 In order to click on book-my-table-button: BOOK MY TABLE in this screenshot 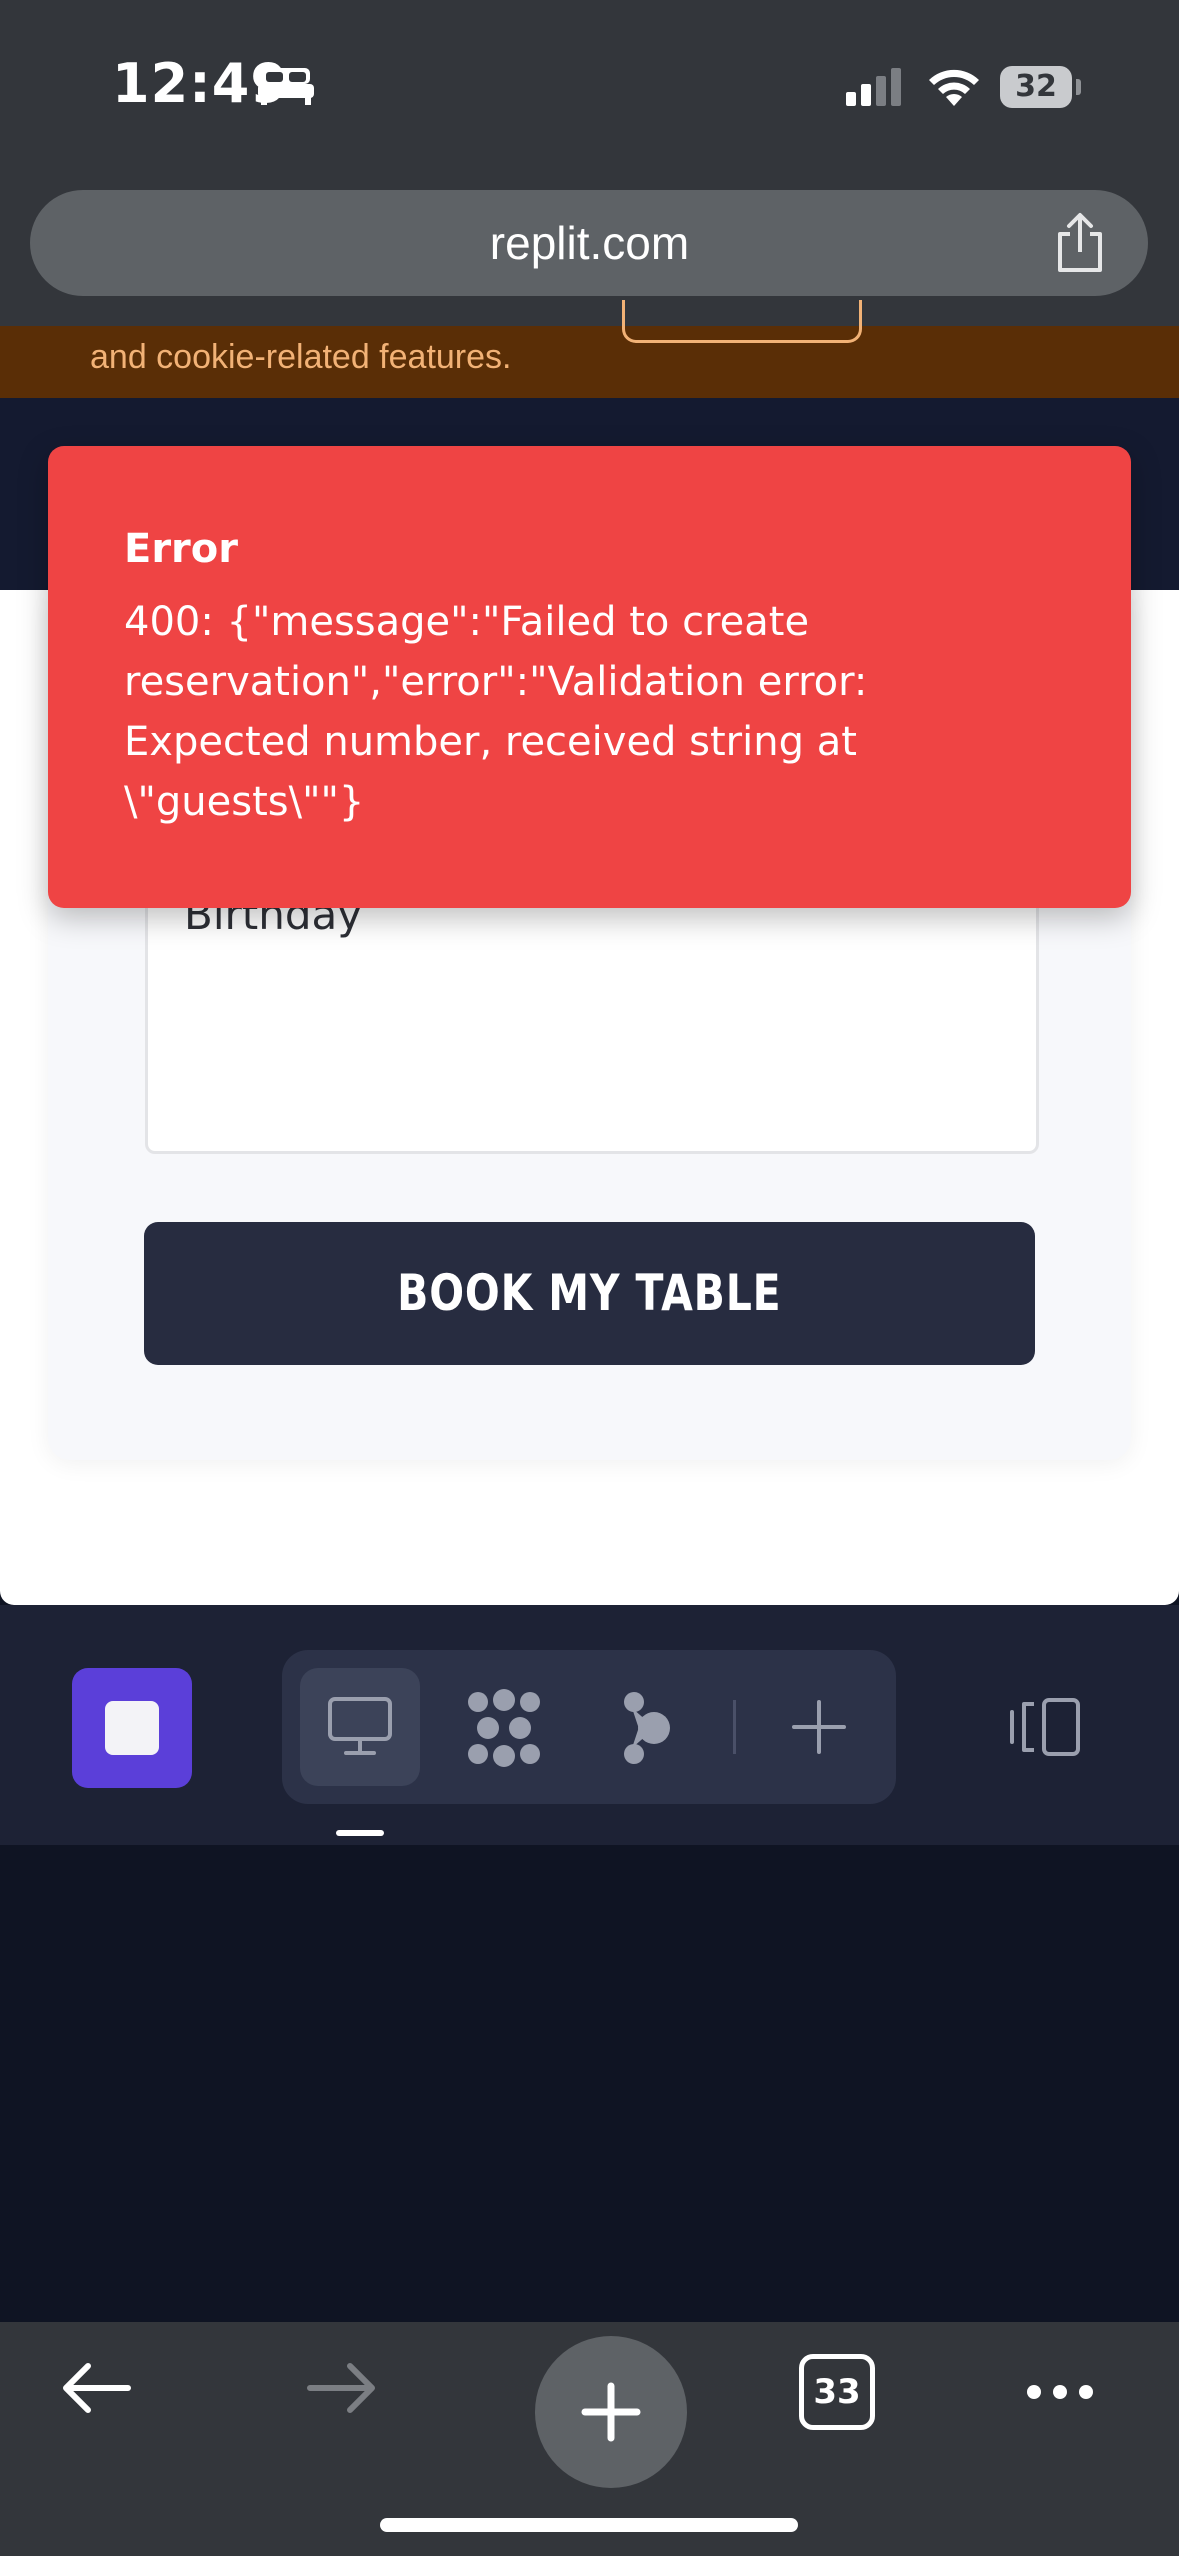, I will do `click(589, 1293)`.